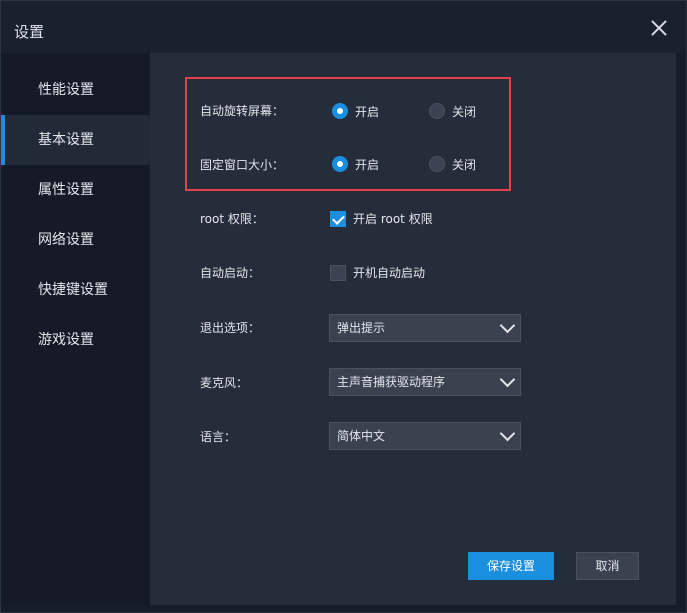  I want to click on close-icon, so click(659, 28).